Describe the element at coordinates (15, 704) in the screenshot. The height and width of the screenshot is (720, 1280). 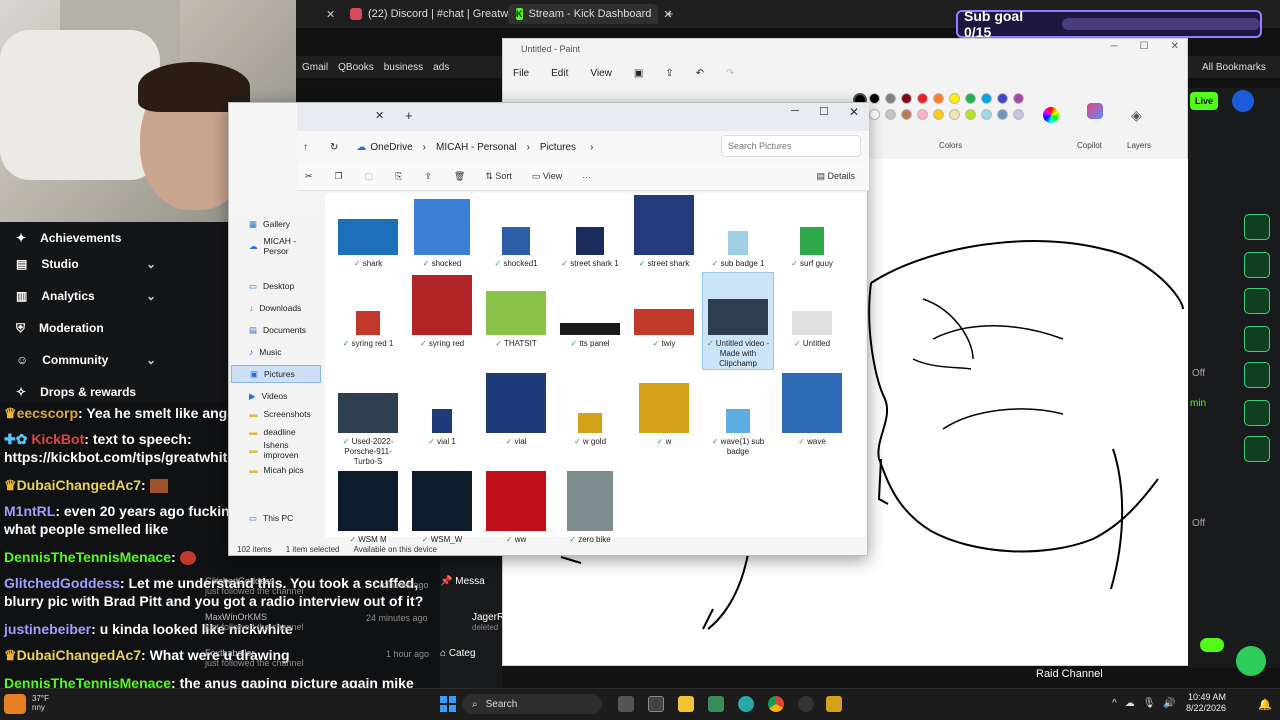
I see `weather-icon` at that location.